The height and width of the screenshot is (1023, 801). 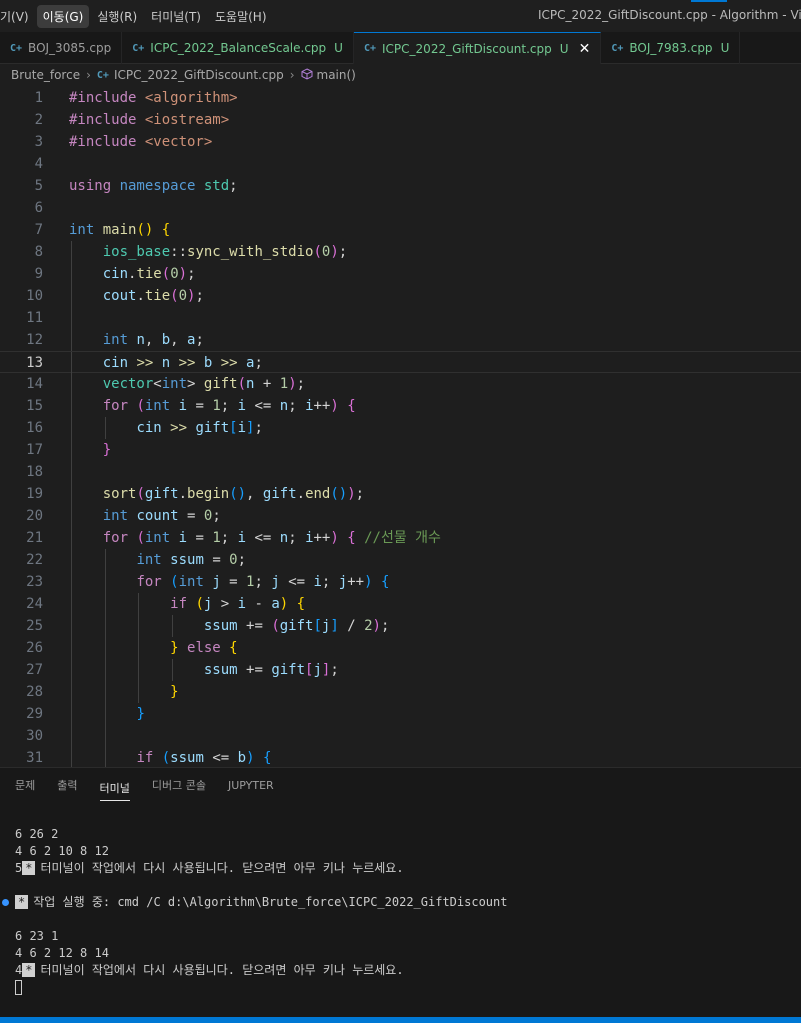 What do you see at coordinates (179, 786) in the screenshot?
I see `panel-tab: 디버그 콘솔` at bounding box center [179, 786].